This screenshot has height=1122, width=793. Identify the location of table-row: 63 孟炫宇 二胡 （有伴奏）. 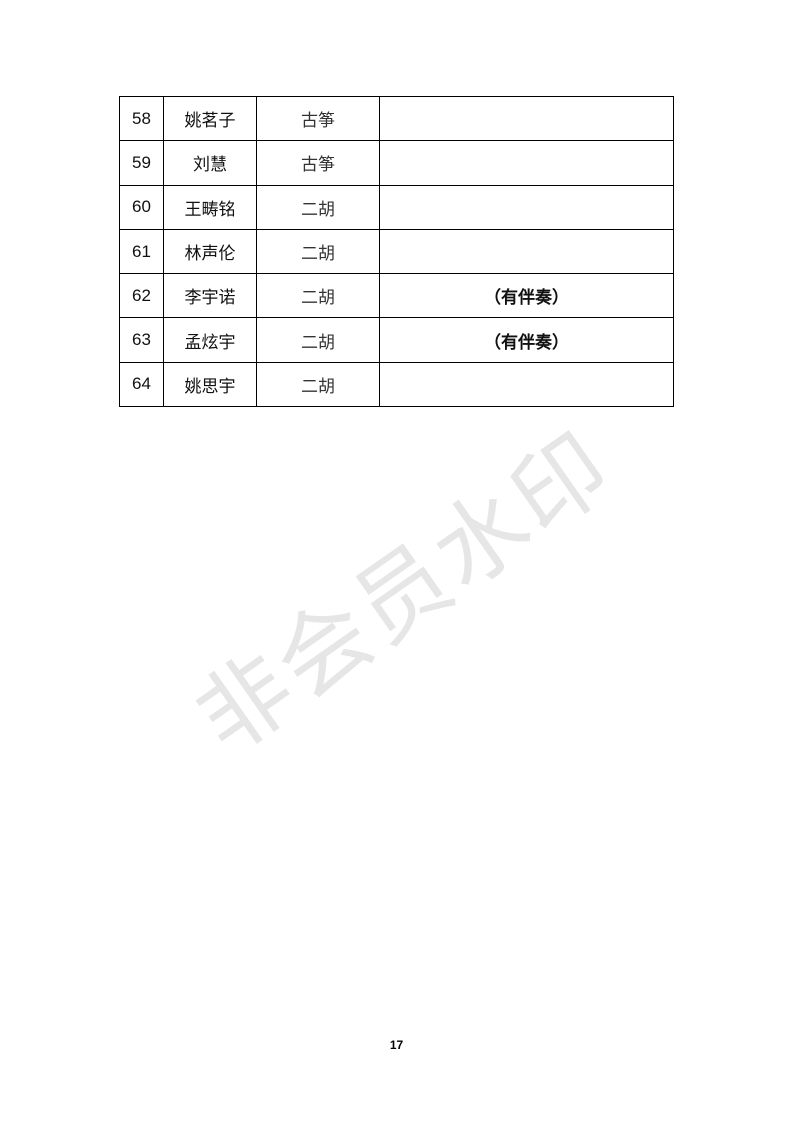
(396, 340).